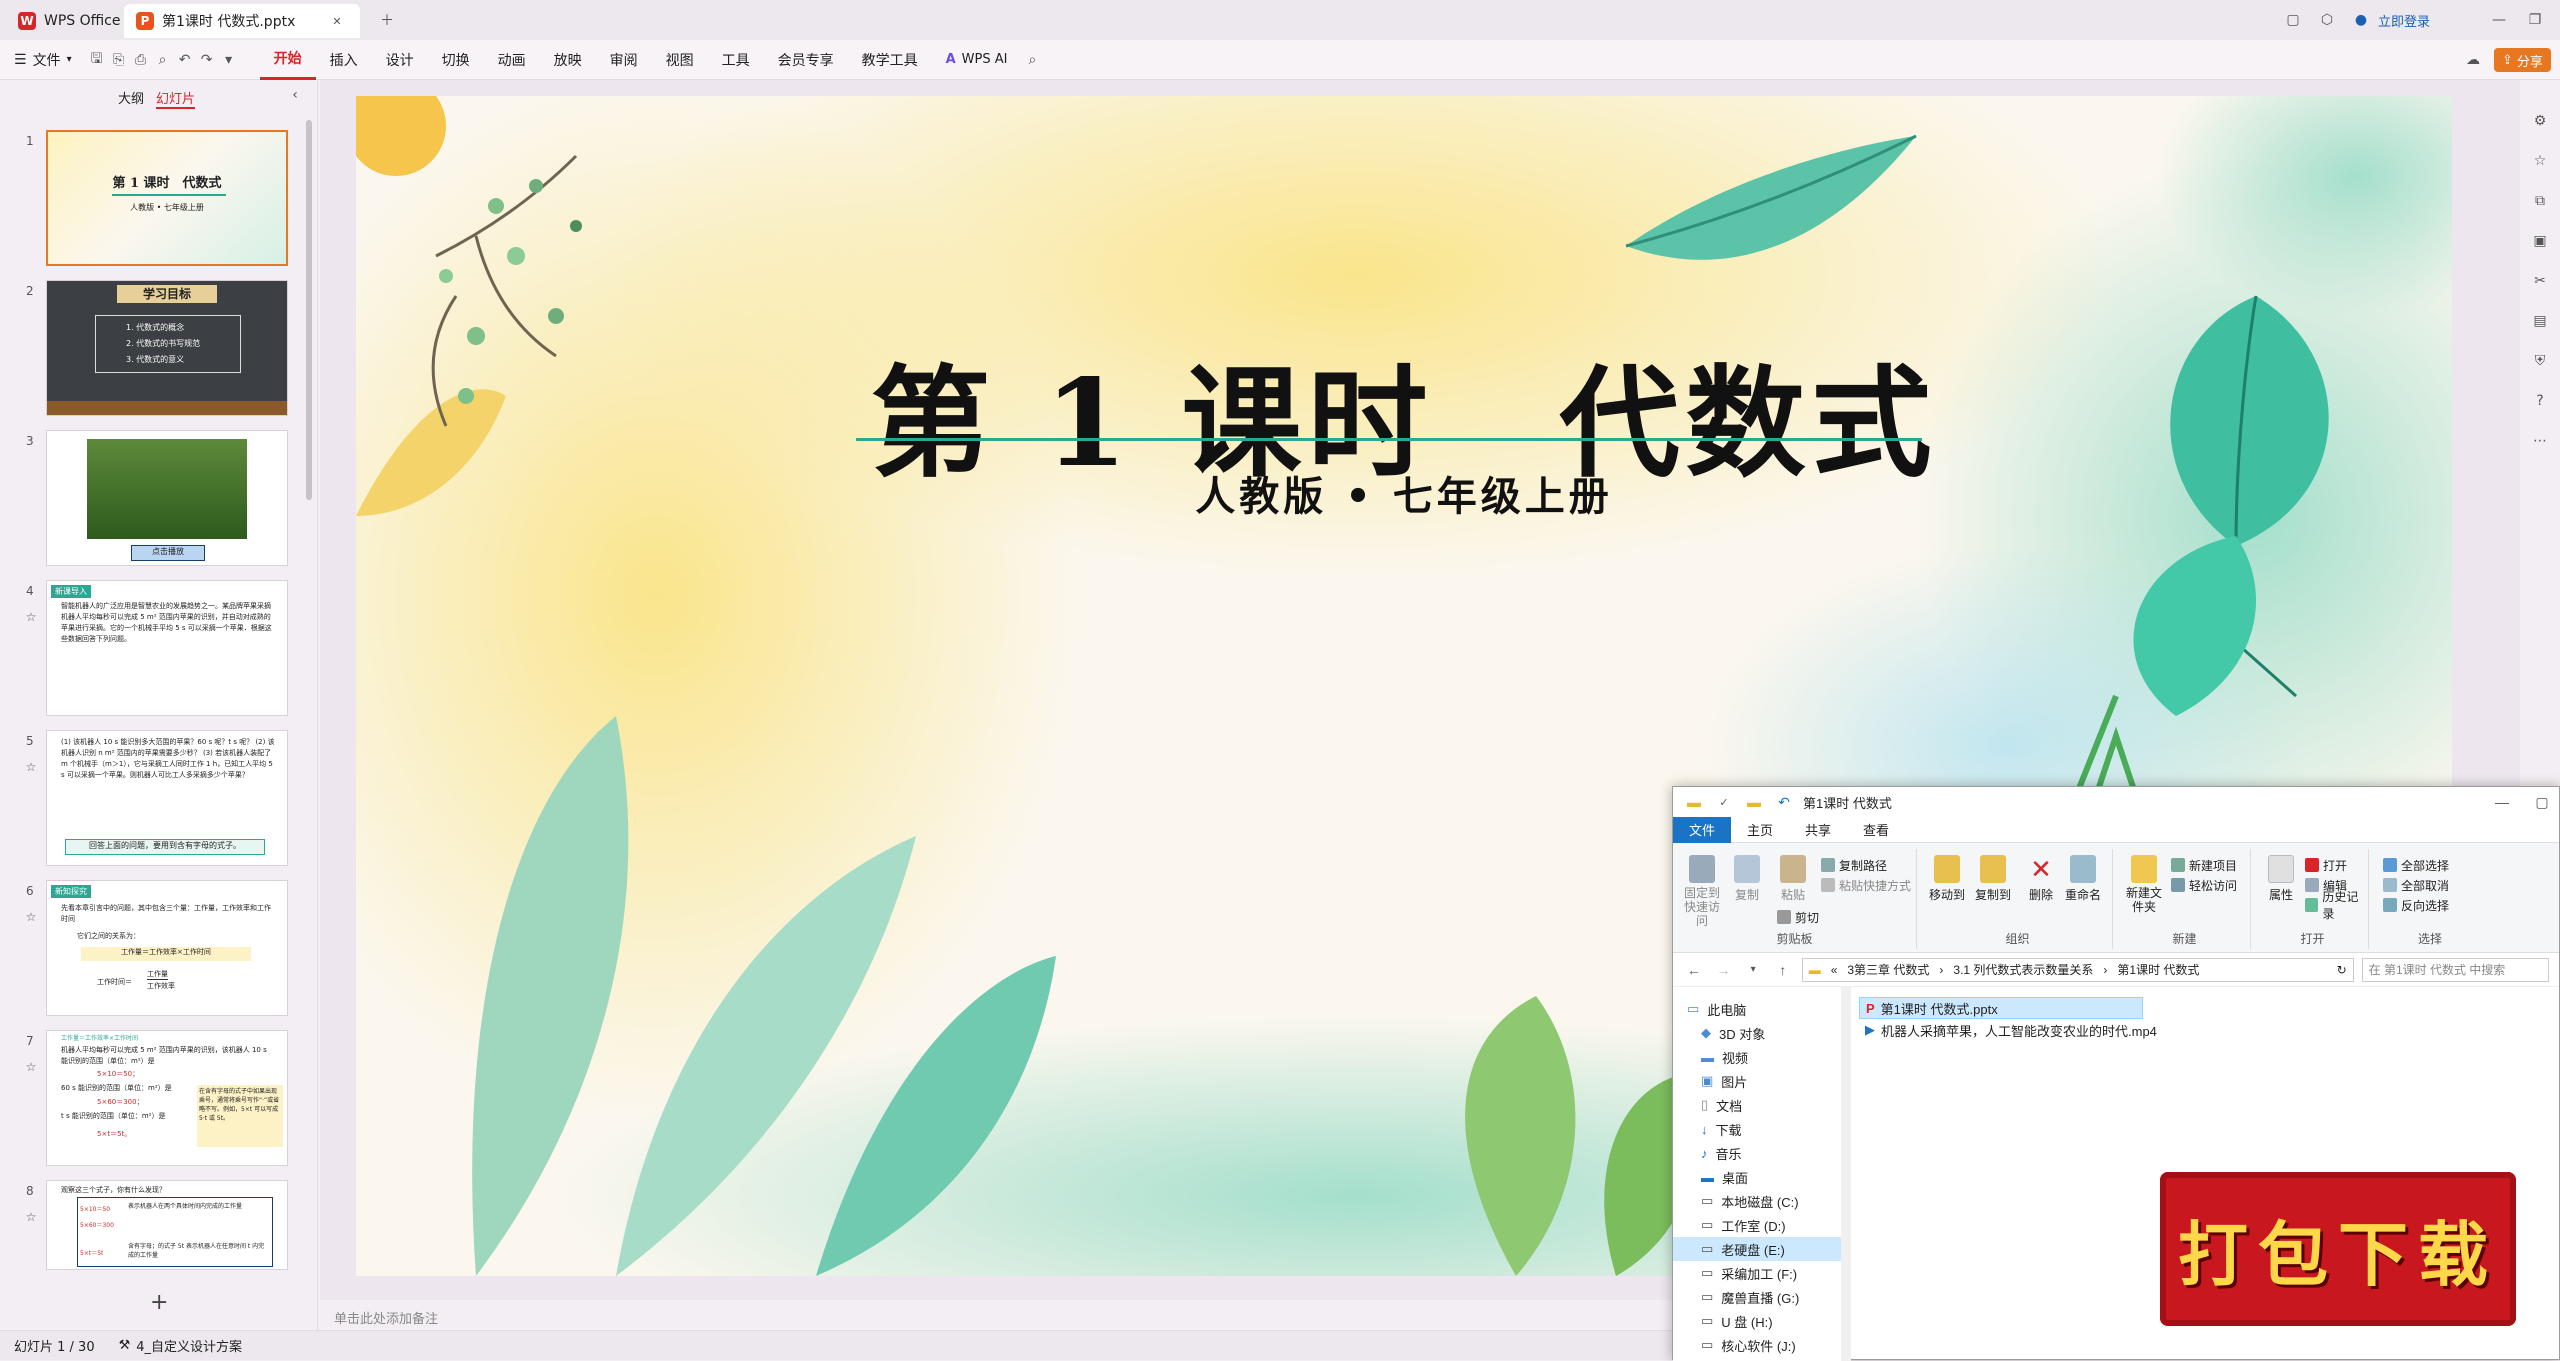 The image size is (2560, 1361). I want to click on login-button: ● 立即登录, so click(2390, 20).